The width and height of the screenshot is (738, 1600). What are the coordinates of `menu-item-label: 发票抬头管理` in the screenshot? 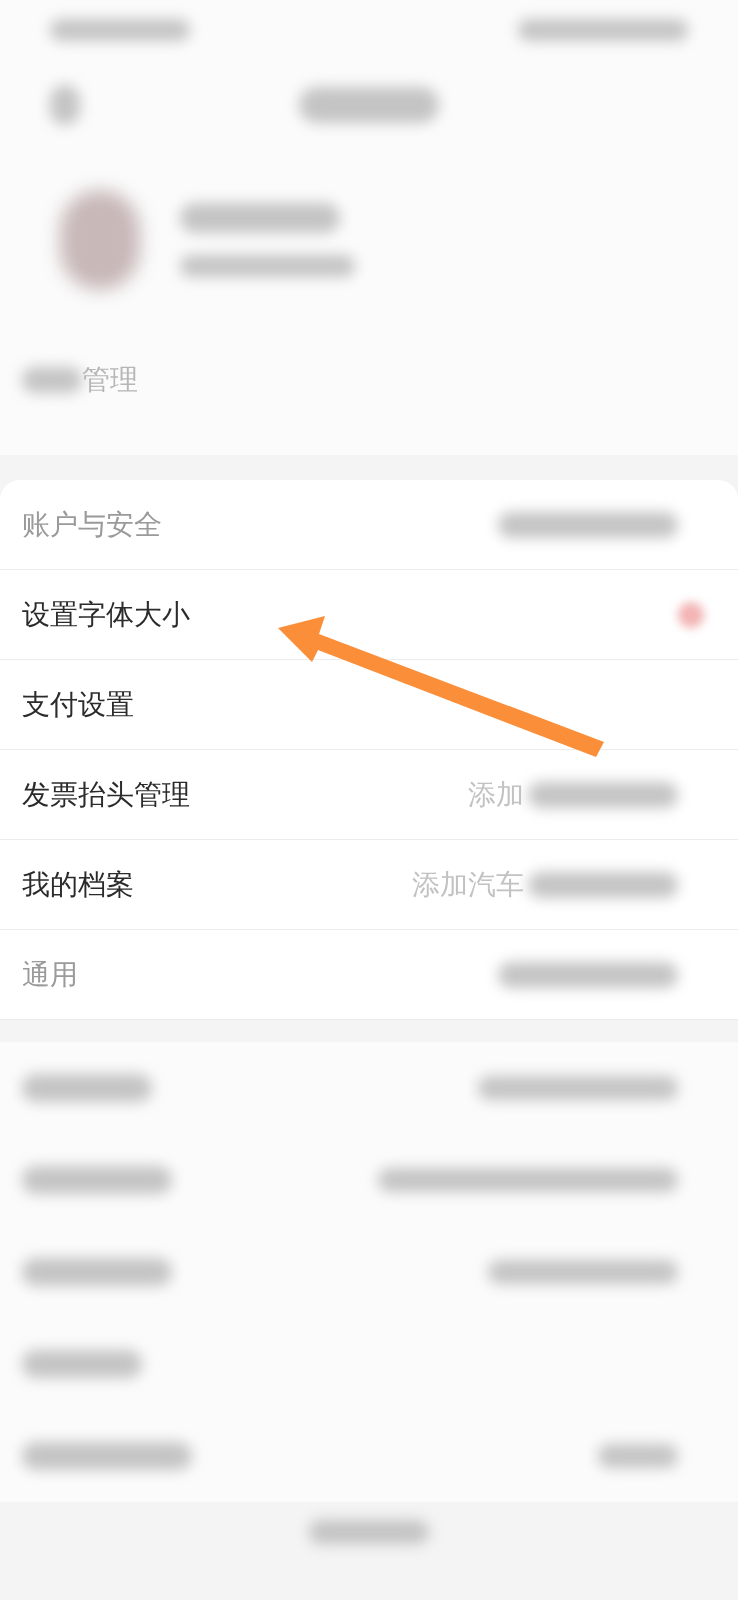 It's located at (106, 794).